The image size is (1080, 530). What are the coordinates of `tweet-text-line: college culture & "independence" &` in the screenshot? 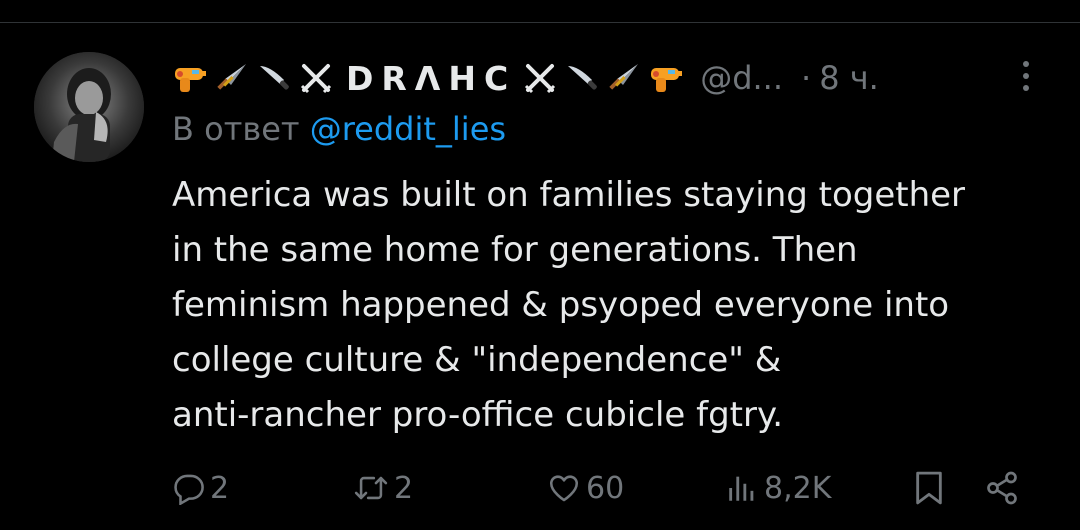 It's located at (477, 360).